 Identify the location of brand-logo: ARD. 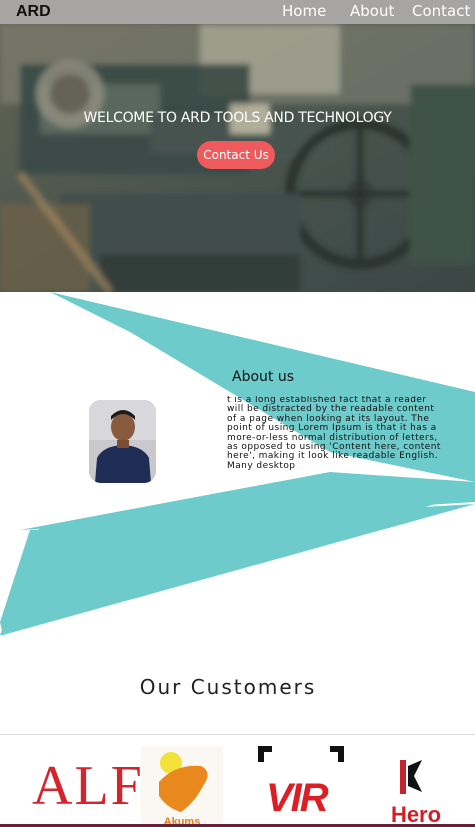
(33, 12).